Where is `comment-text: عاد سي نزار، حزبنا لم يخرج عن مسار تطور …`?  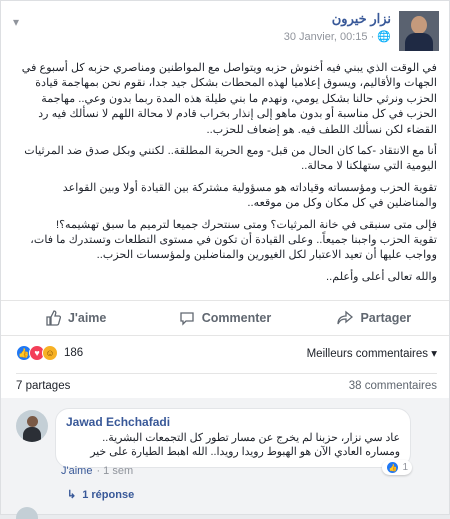
comment-text: عاد سي نزار، حزبنا لم يخرج عن مسار تطور … is located at coordinates (245, 445).